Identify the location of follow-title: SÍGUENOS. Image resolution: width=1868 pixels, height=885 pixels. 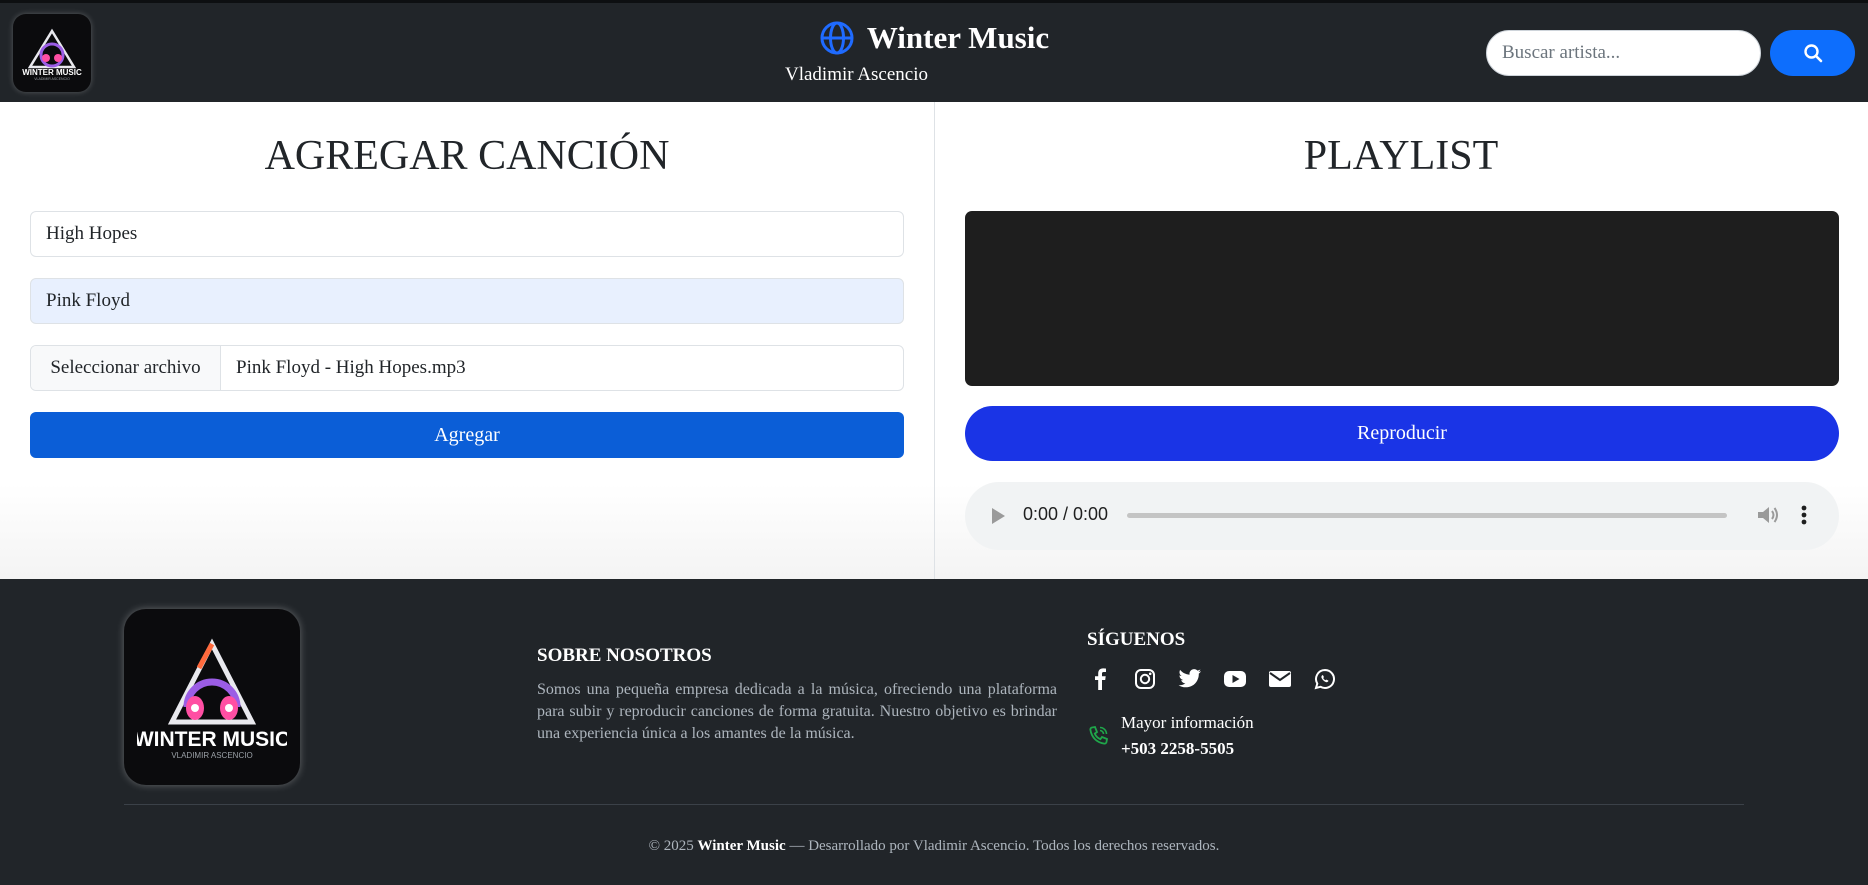
(1136, 639).